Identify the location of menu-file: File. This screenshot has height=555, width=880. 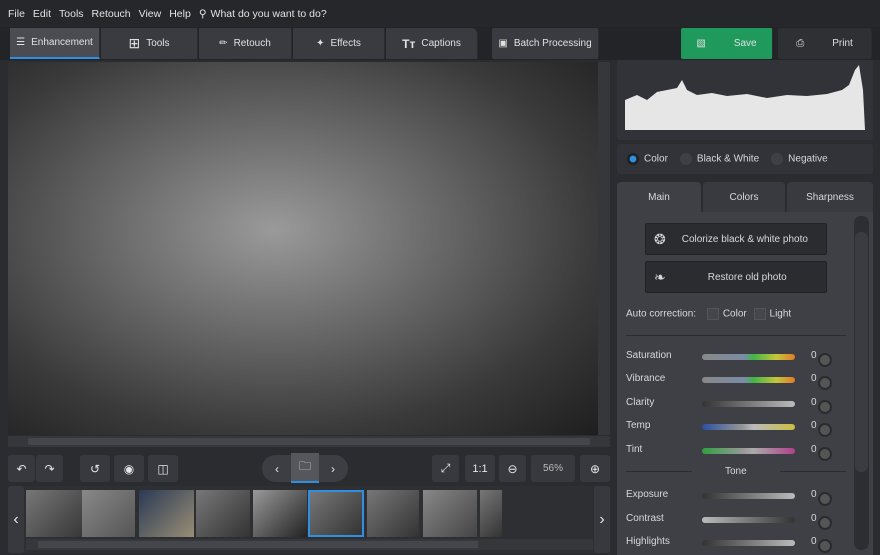
(16, 14).